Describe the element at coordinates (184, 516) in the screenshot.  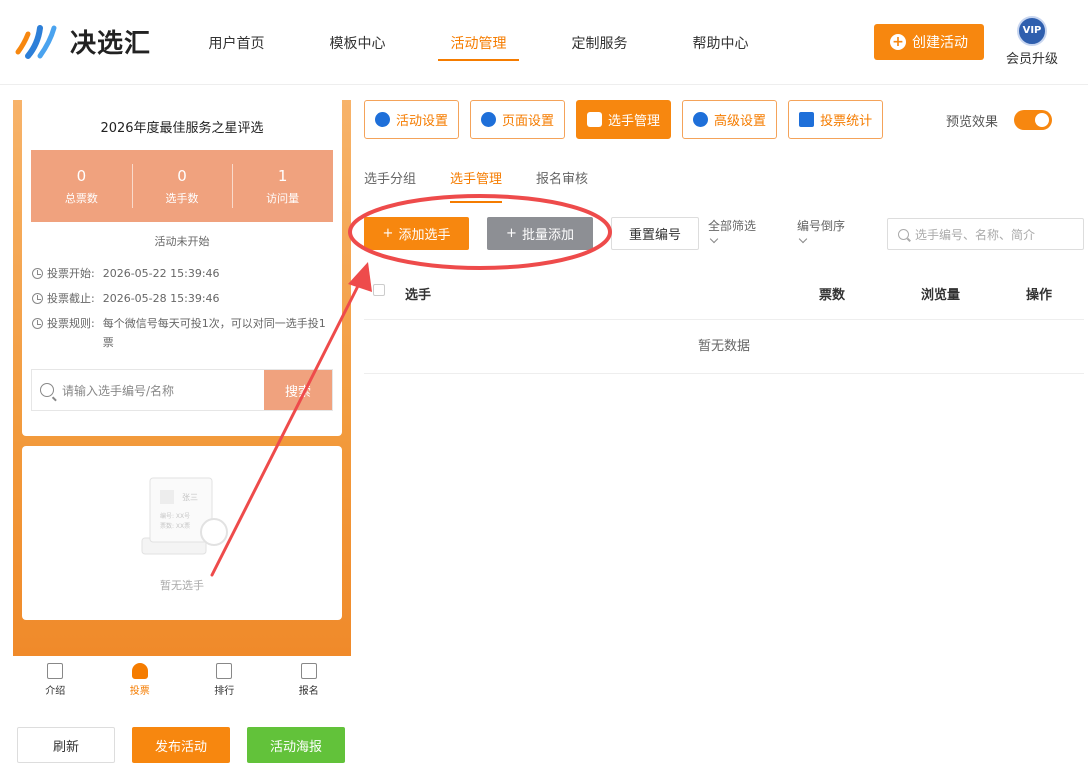
I see `empty-contestant-illustration: 张三 编号: XX号 票数: XX票` at that location.